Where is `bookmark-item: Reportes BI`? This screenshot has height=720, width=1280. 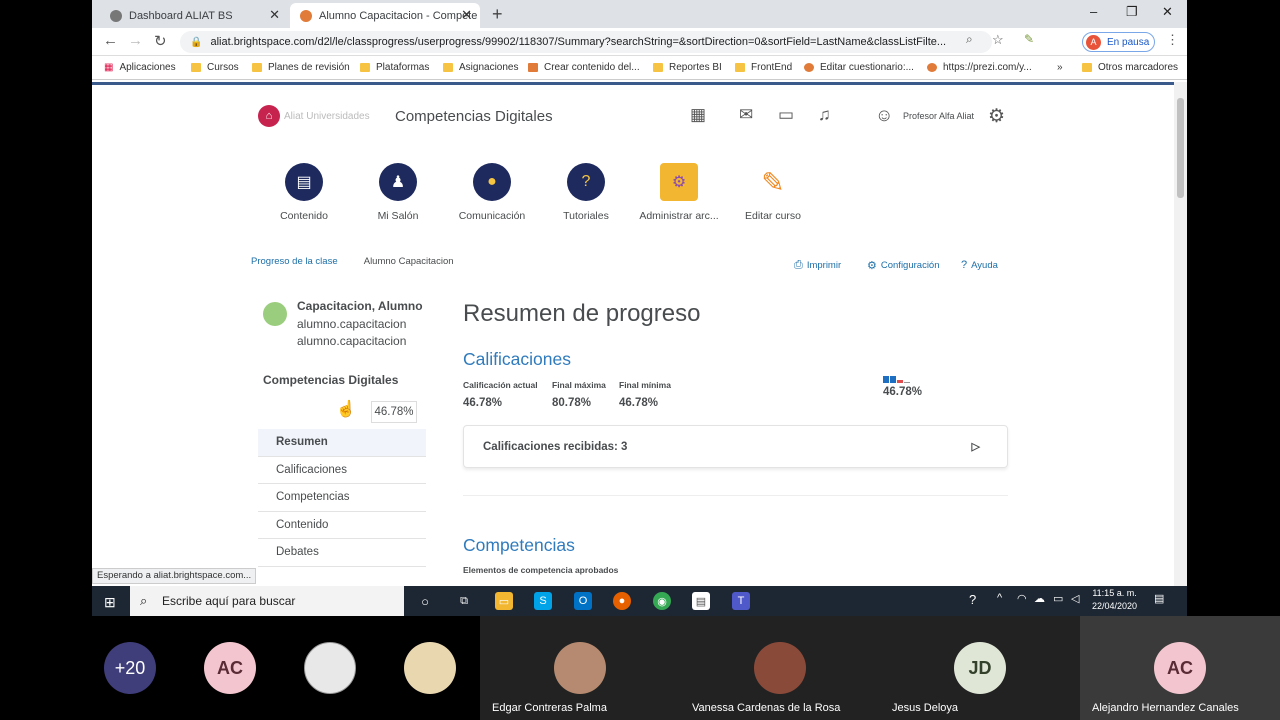 bookmark-item: Reportes BI is located at coordinates (687, 67).